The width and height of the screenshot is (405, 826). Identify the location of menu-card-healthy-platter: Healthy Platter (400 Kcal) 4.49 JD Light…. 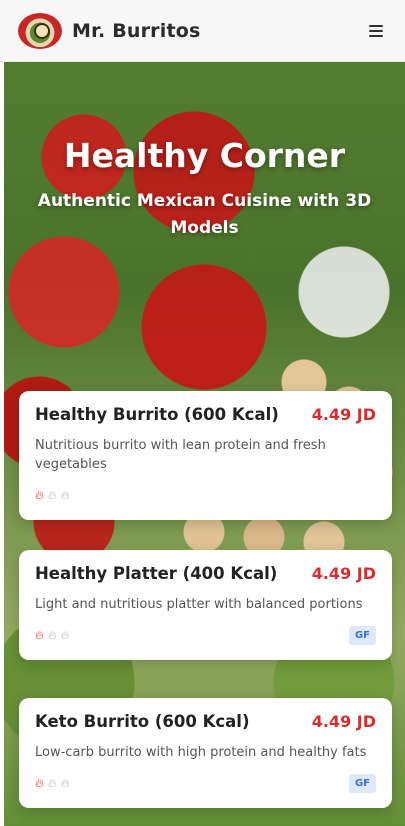
(205, 605).